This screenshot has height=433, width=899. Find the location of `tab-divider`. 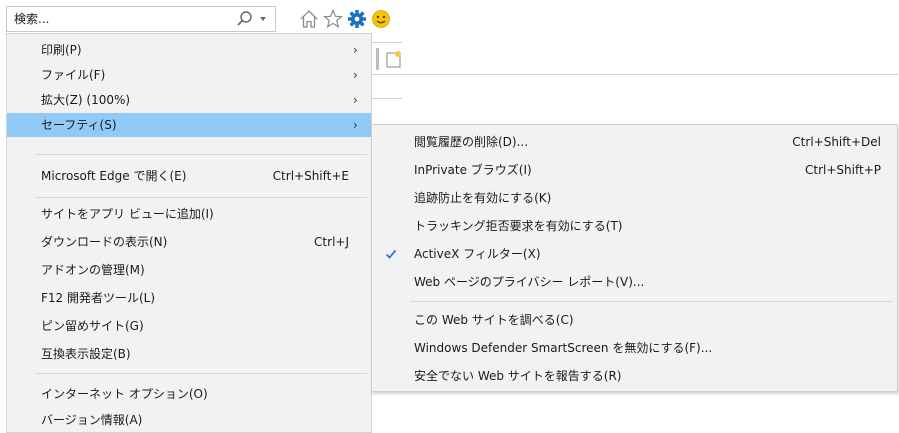

tab-divider is located at coordinates (377, 59).